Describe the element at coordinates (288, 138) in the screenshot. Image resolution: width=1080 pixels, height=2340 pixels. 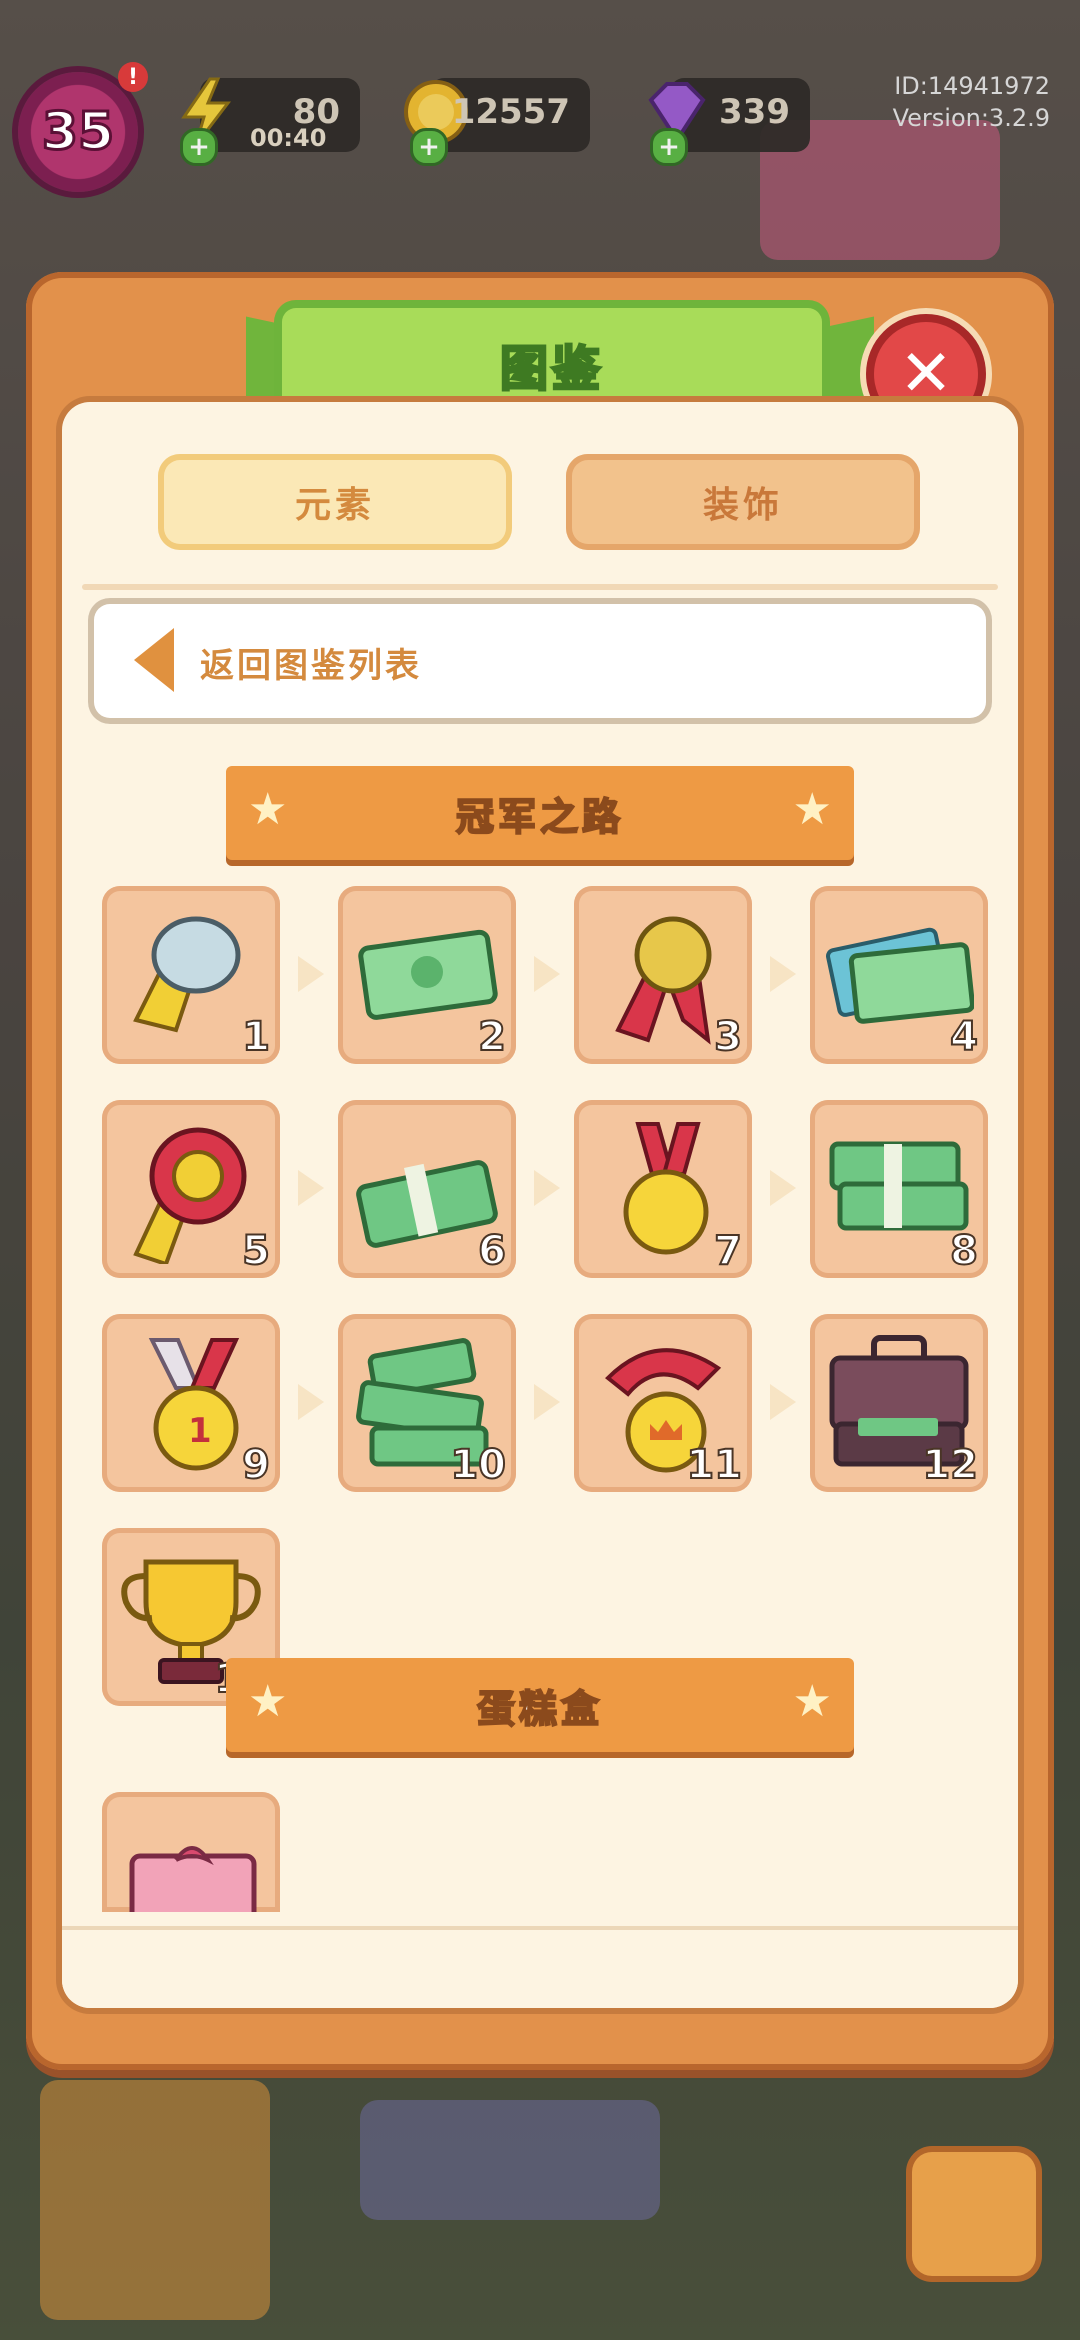
I see `energy-timer: 00:40` at that location.